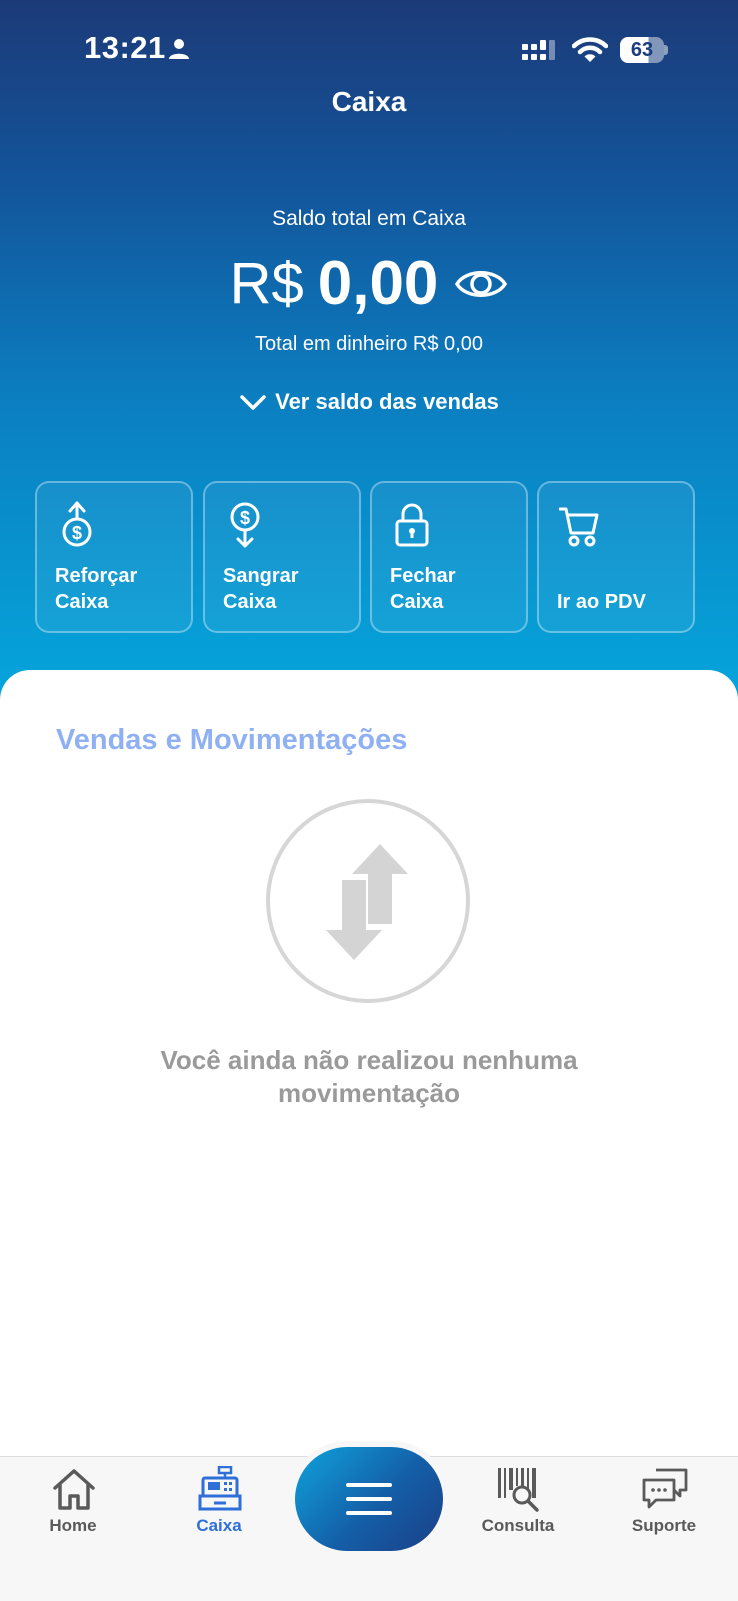 This screenshot has width=738, height=1601. I want to click on transfer-arrows-icon, so click(367, 902).